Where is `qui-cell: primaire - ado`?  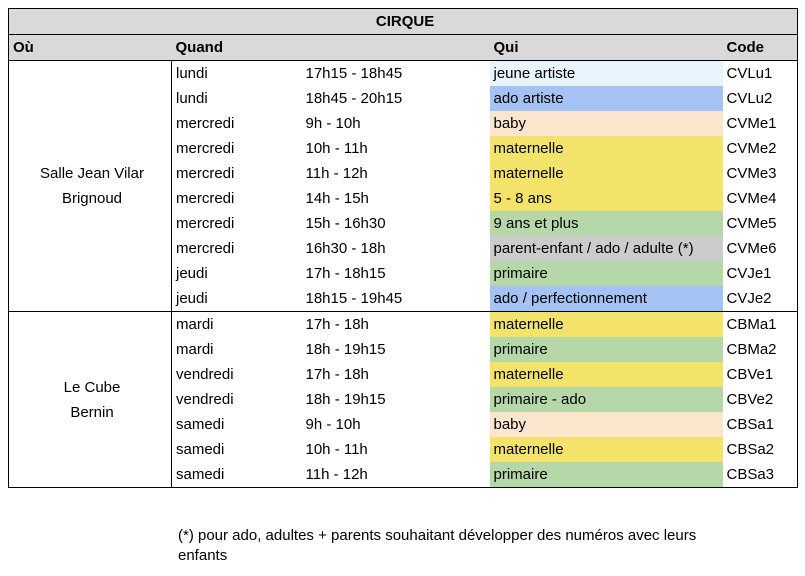
qui-cell: primaire - ado is located at coordinates (606, 399).